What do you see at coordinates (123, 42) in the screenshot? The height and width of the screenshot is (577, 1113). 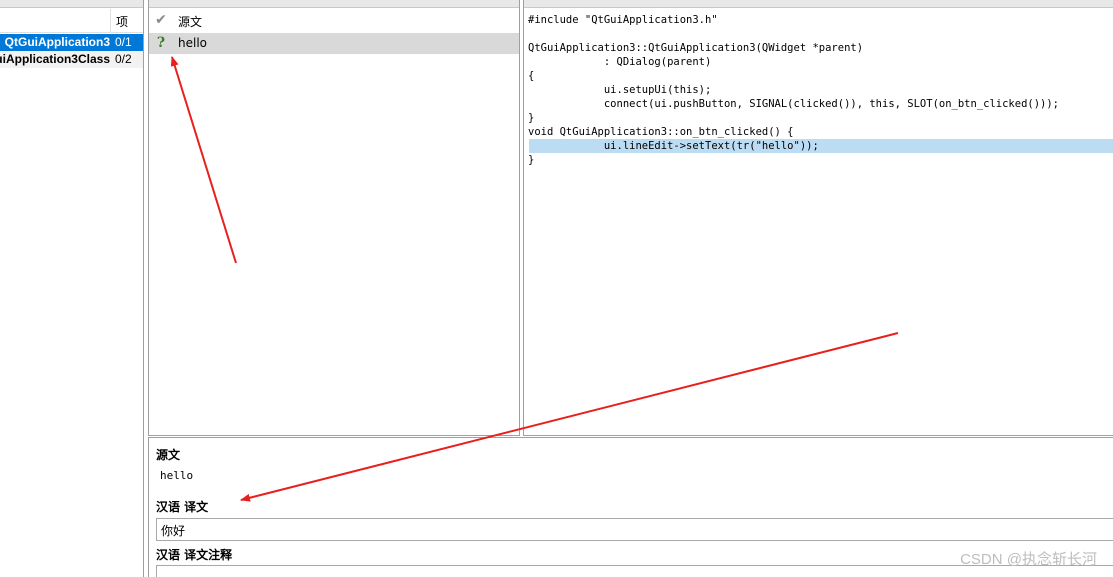 I see `context-count: 0/1` at bounding box center [123, 42].